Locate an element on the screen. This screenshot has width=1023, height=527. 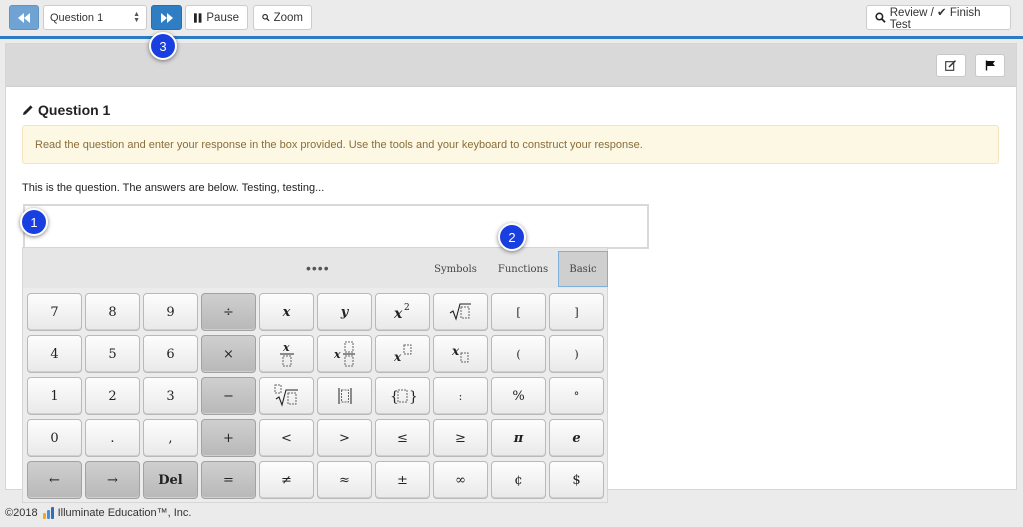
key-square-root is located at coordinates (460, 312).